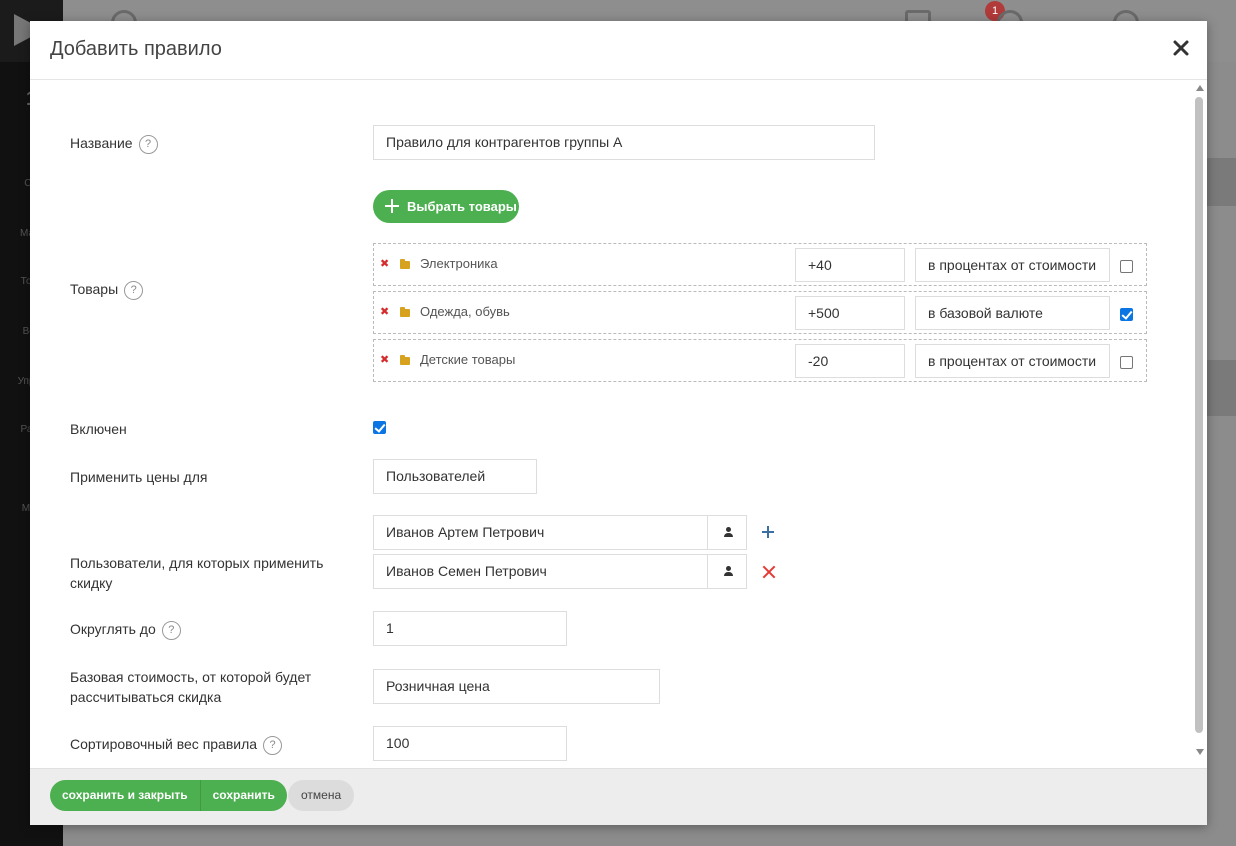  What do you see at coordinates (624, 142) in the screenshot?
I see `name-input: Правило для контрагентов группы А` at bounding box center [624, 142].